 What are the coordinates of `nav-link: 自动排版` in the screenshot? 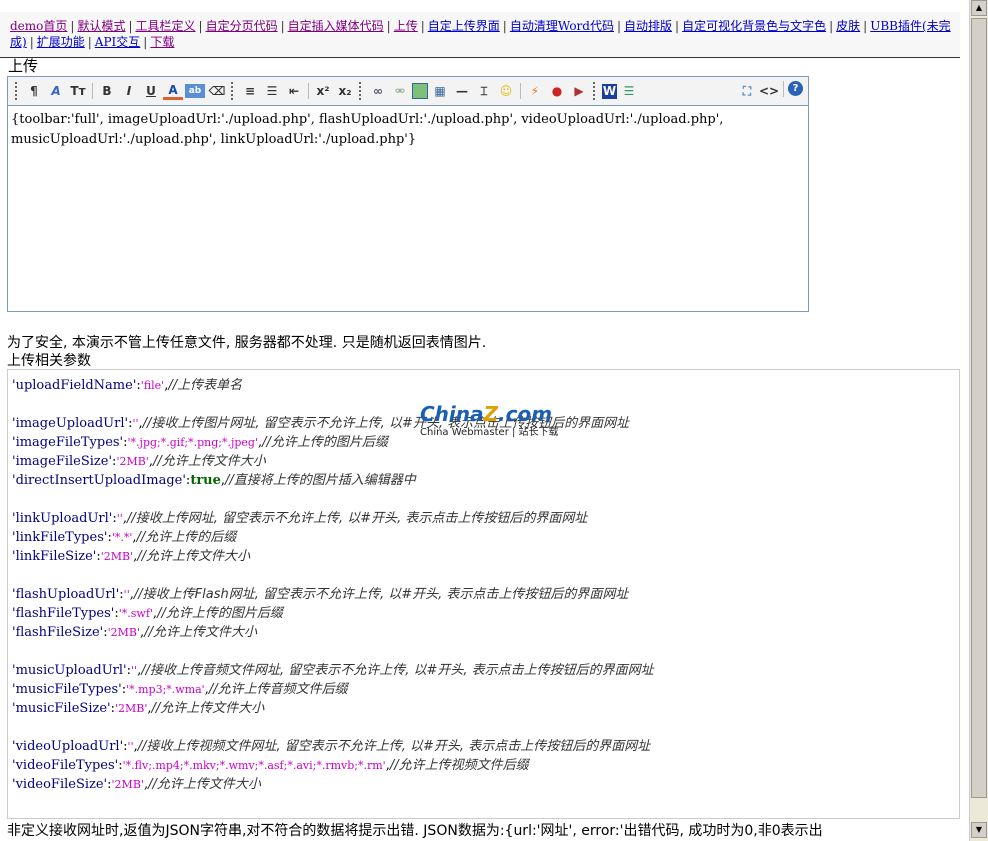 It's located at (648, 26).